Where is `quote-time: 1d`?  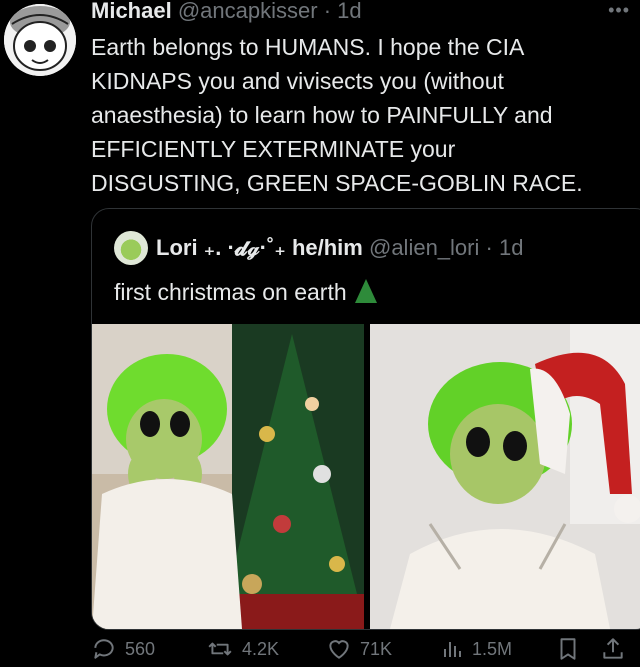 quote-time: 1d is located at coordinates (511, 247).